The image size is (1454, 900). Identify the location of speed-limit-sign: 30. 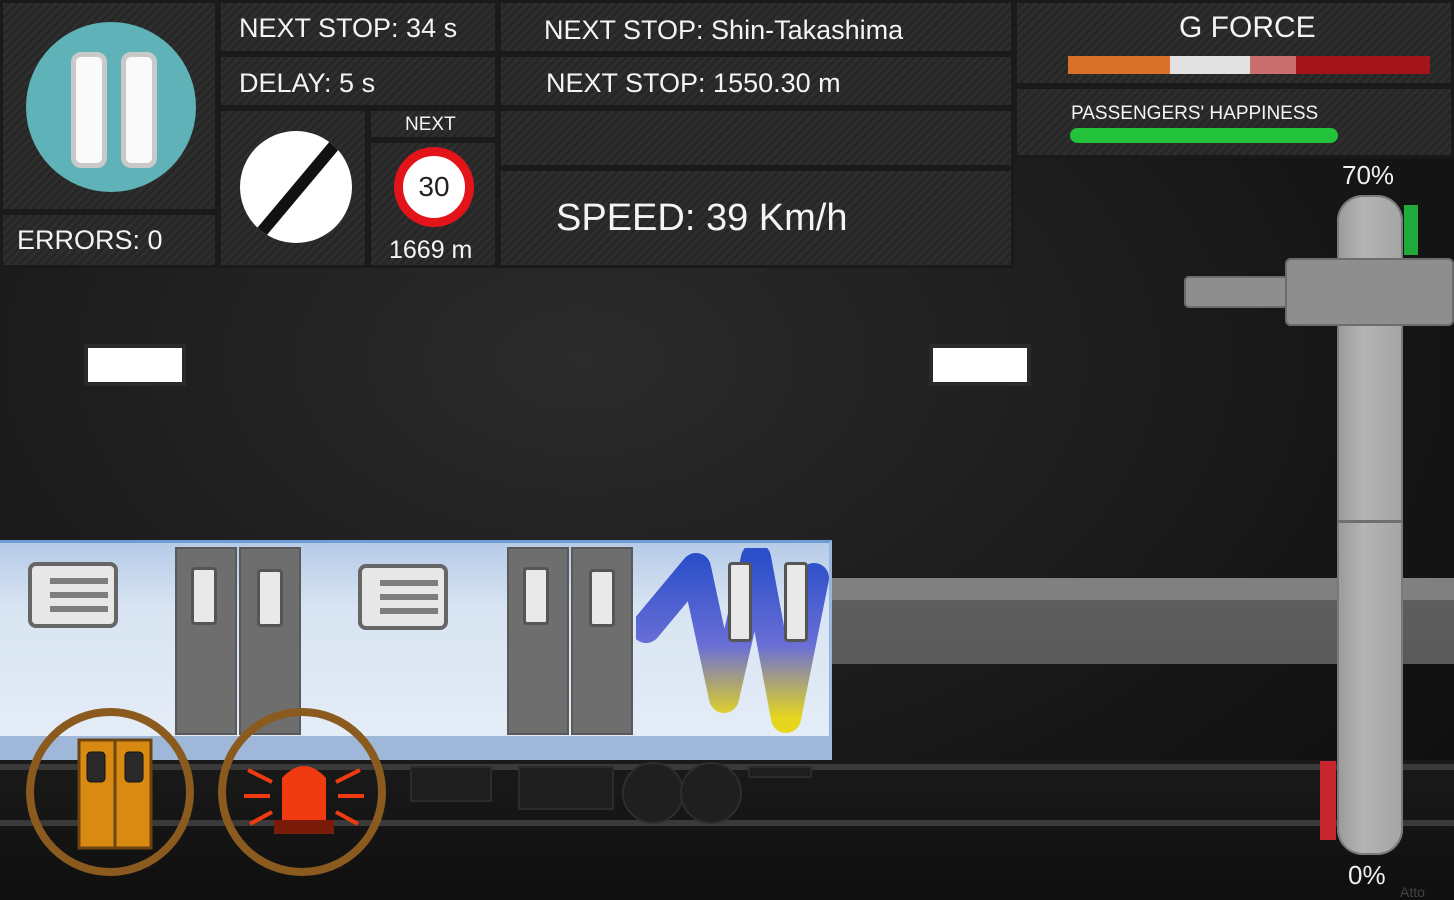
(434, 187).